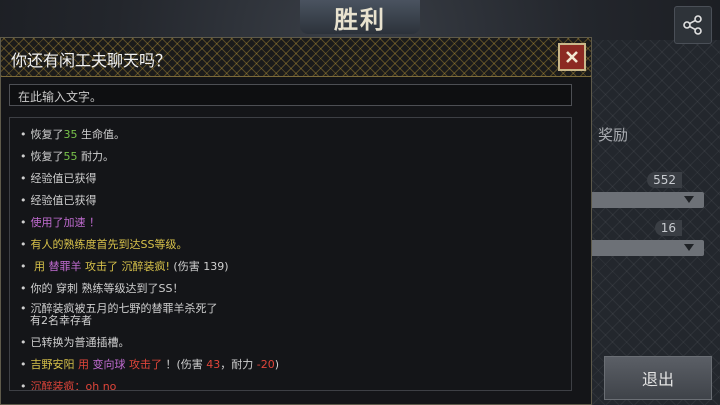  I want to click on chat-log-line: • 有人的熟练度首先到达SS等级。, so click(103, 244).